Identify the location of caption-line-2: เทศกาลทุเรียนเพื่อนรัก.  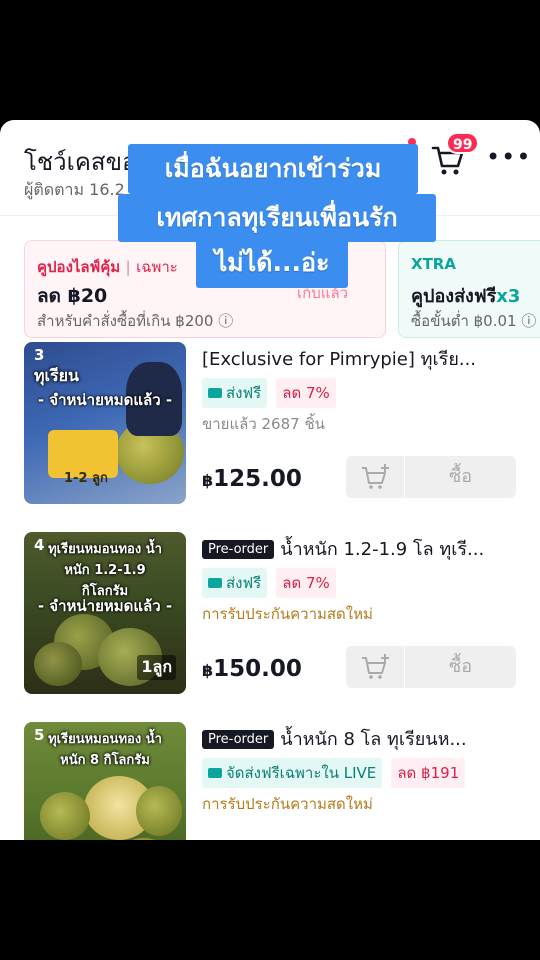
(277, 218).